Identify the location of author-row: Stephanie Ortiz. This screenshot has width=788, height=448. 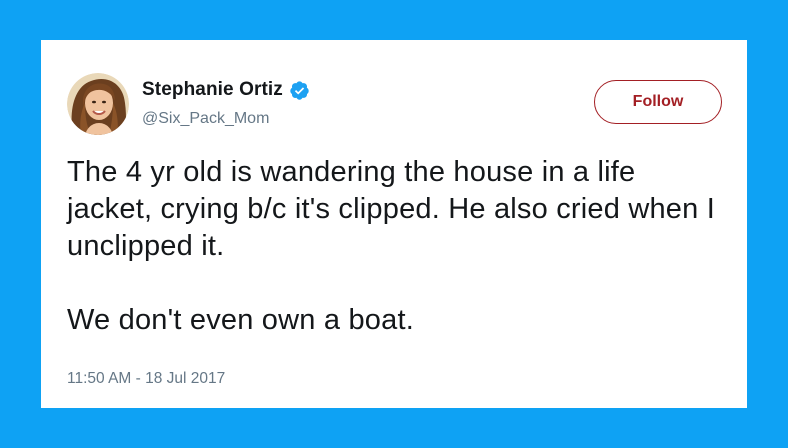
(226, 90).